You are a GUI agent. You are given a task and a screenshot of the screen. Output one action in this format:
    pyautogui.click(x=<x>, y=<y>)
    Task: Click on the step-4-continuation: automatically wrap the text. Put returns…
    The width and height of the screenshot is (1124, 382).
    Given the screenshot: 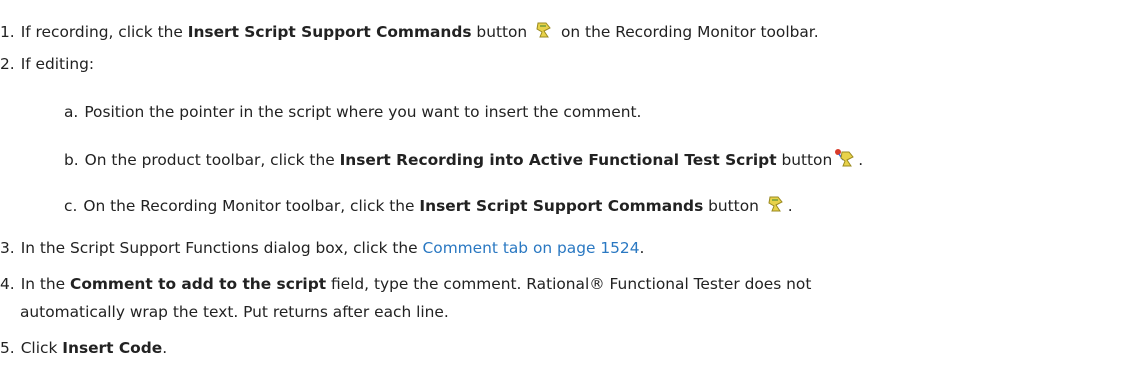 What is the action you would take?
    pyautogui.click(x=234, y=312)
    